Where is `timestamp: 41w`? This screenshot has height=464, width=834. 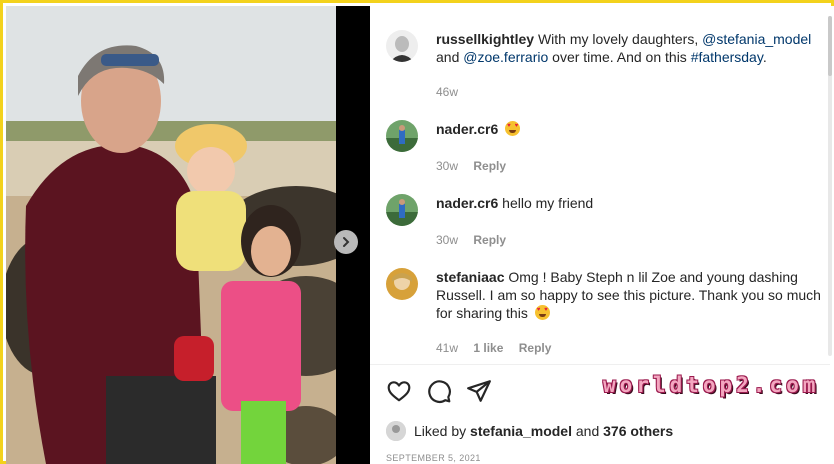
timestamp: 41w is located at coordinates (447, 348).